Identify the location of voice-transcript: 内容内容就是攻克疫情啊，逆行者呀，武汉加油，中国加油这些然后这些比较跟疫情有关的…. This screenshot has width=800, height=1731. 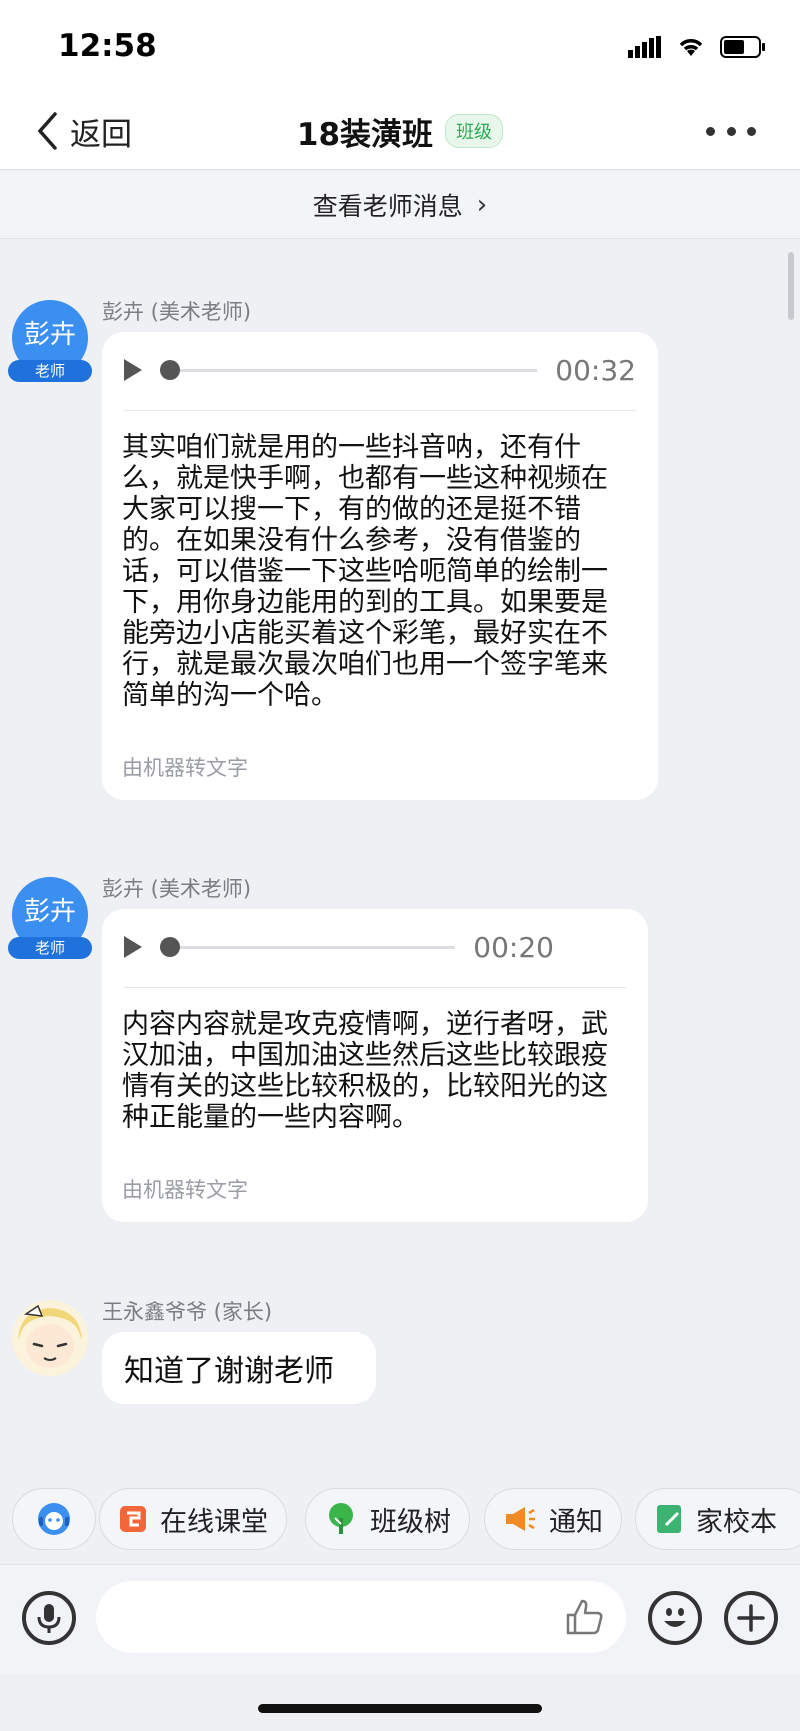
(365, 1071).